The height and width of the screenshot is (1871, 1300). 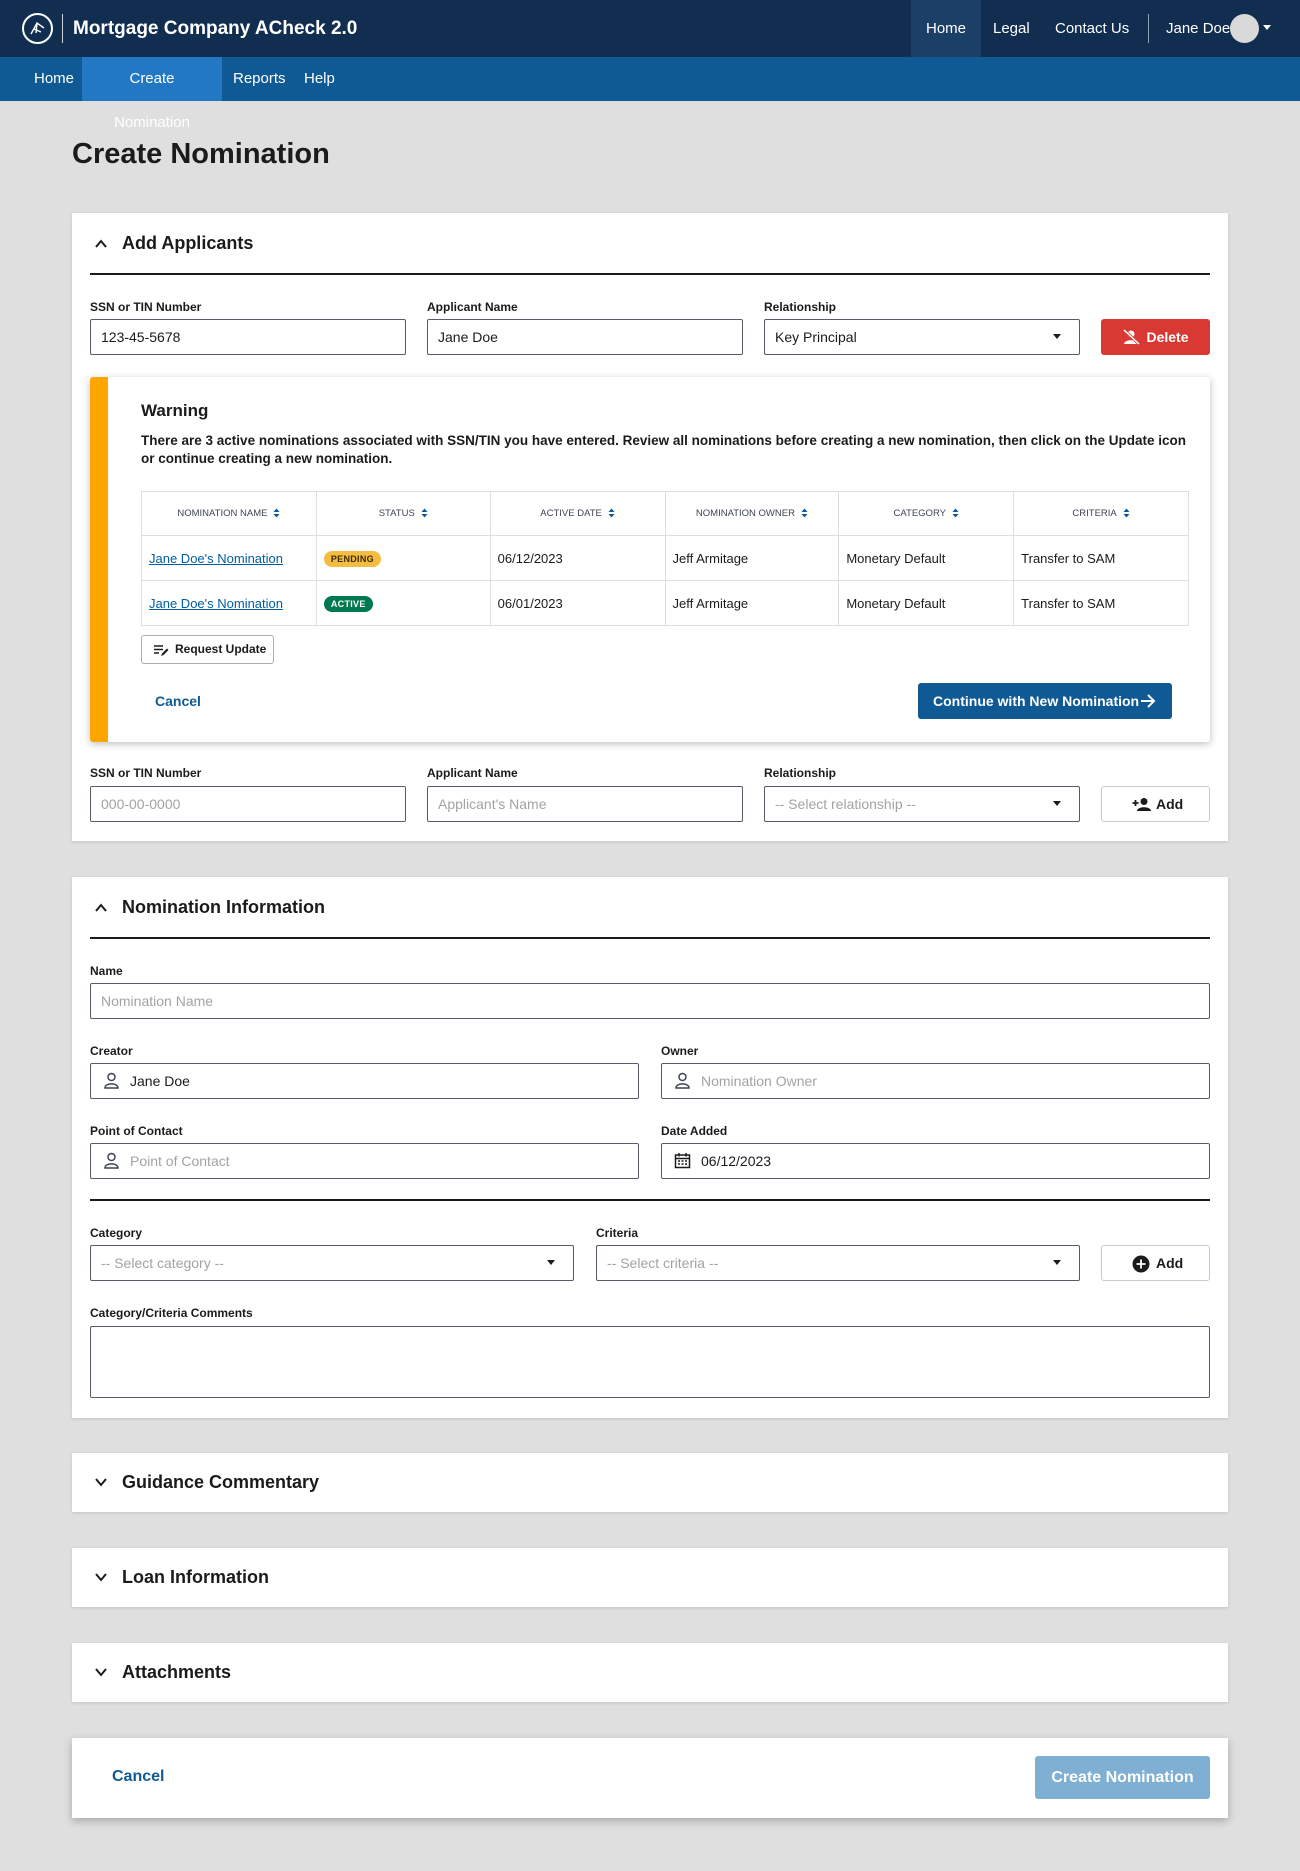 I want to click on topnav-home: Home, so click(x=946, y=28).